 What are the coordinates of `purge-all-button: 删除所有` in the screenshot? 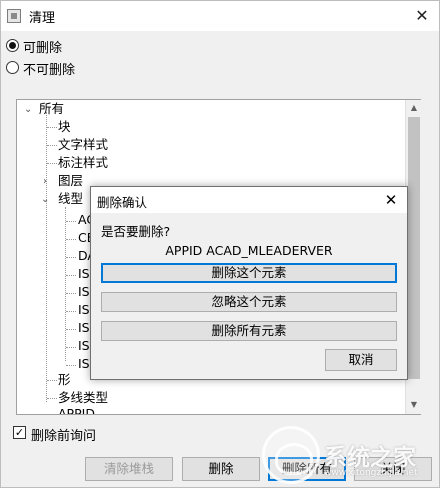 It's located at (307, 469).